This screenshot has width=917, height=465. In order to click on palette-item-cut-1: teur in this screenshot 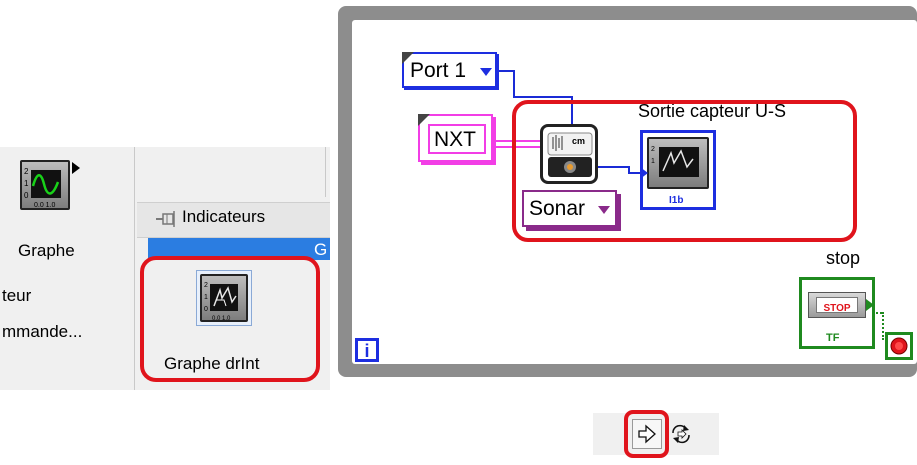, I will do `click(16, 296)`.